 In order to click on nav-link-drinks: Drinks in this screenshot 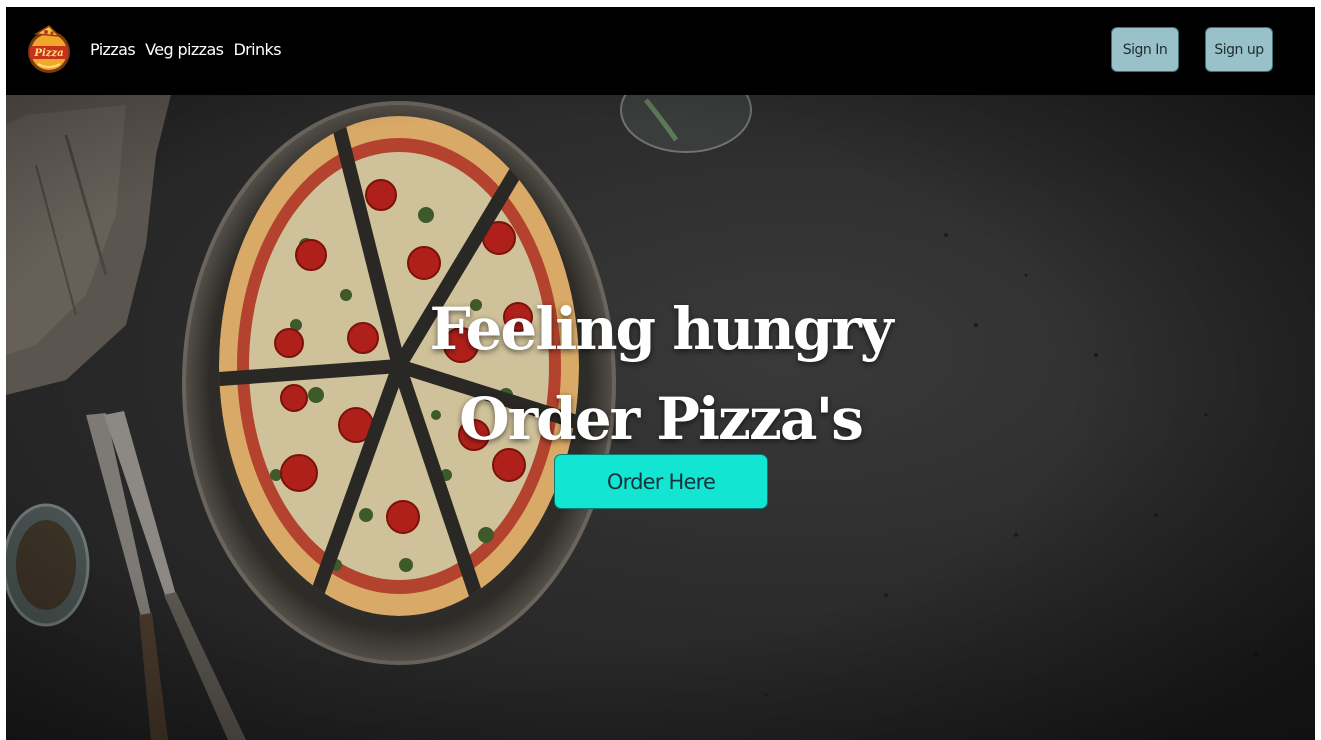, I will do `click(257, 49)`.